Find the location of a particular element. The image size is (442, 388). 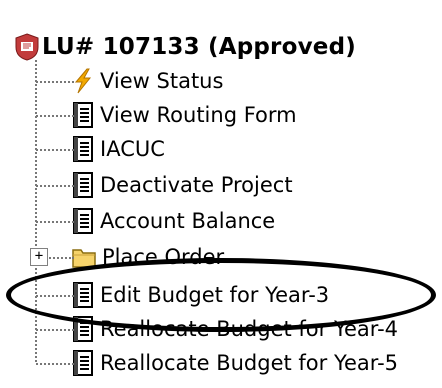

tree-item-view-routing-form: View Routing Form is located at coordinates (163, 115).